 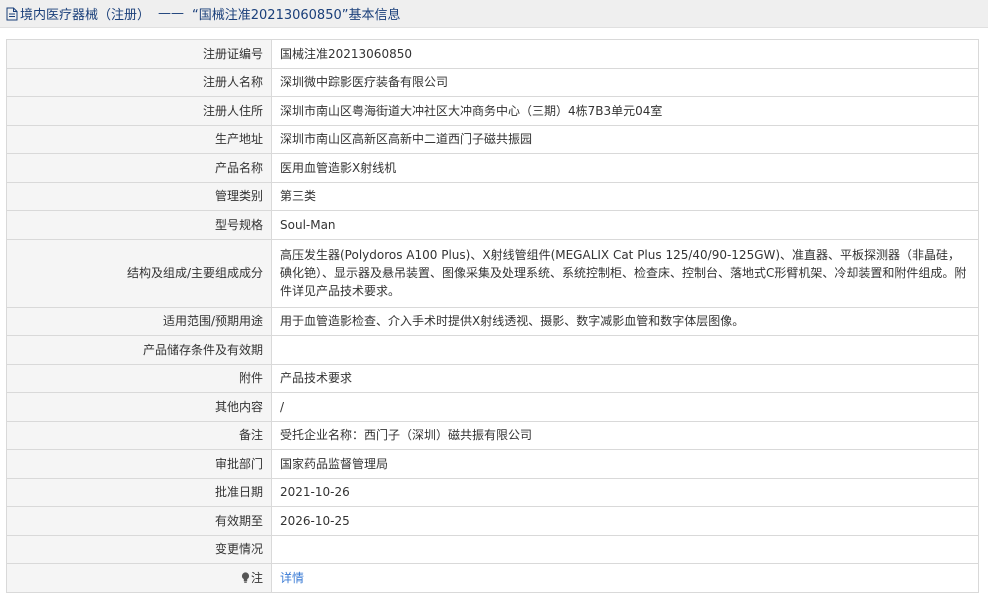 I want to click on table-row: 生产地址 深圳市南山区高新区高新中二道西门子磁共振园, so click(x=492, y=139).